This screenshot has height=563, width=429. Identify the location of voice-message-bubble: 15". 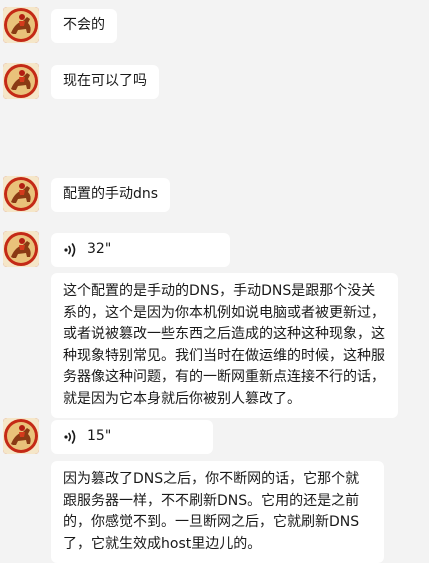
(132, 437).